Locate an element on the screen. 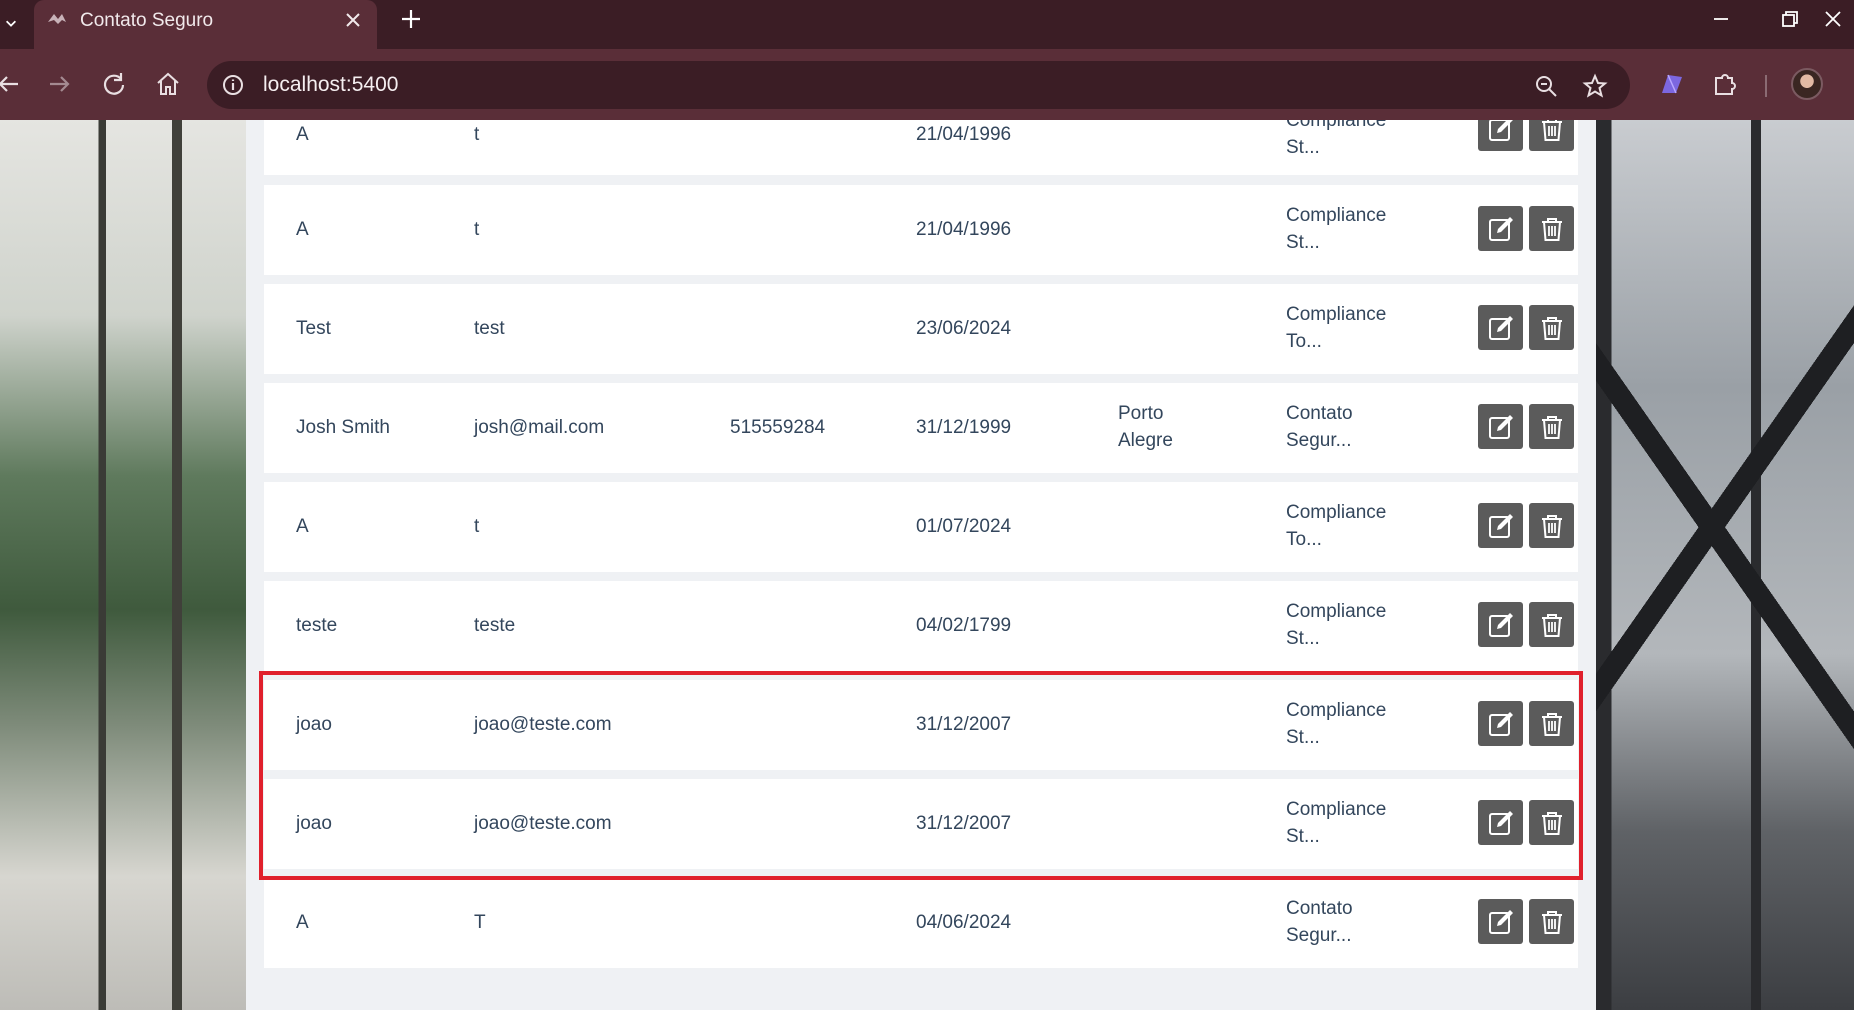 This screenshot has width=1854, height=1010. browser-toolbar: localhost:5400 is located at coordinates (927, 84).